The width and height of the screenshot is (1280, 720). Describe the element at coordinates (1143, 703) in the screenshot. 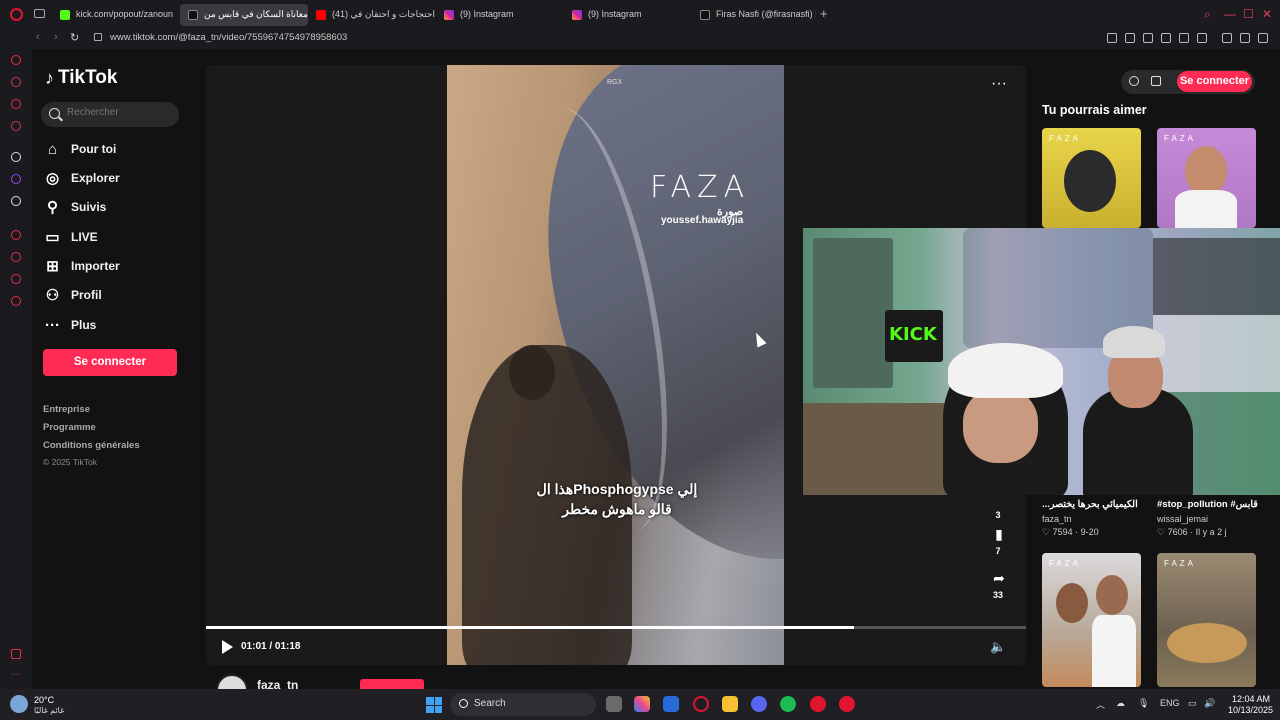

I see `microphone-icon: 🎙` at that location.